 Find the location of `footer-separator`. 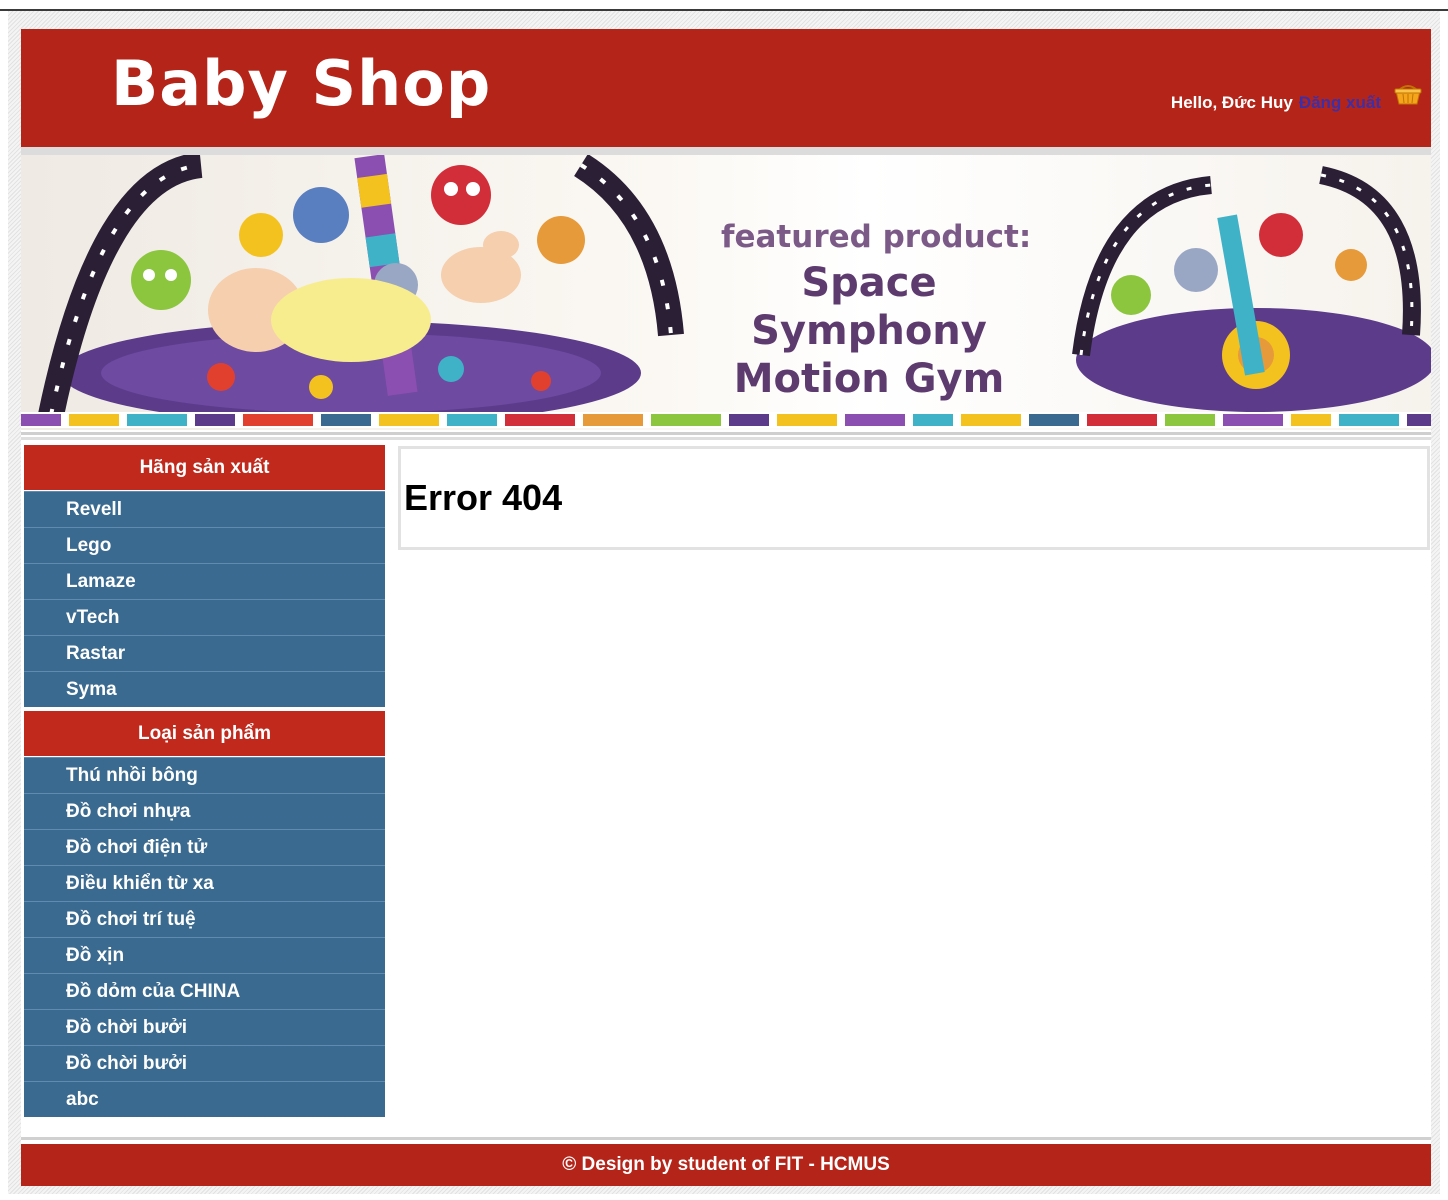

footer-separator is located at coordinates (726, 1140).